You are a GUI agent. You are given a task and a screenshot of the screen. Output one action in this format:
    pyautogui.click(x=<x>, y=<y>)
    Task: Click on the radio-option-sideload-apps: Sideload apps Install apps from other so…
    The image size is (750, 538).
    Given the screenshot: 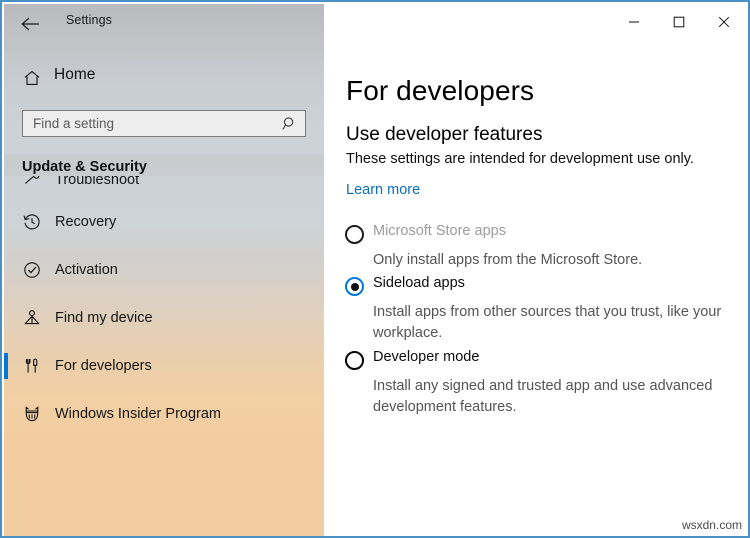 What is the action you would take?
    pyautogui.click(x=536, y=307)
    